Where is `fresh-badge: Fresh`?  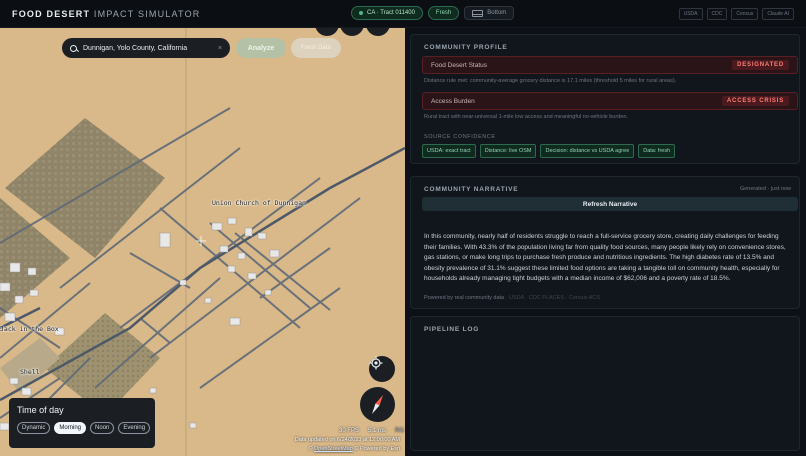 fresh-badge: Fresh is located at coordinates (443, 13).